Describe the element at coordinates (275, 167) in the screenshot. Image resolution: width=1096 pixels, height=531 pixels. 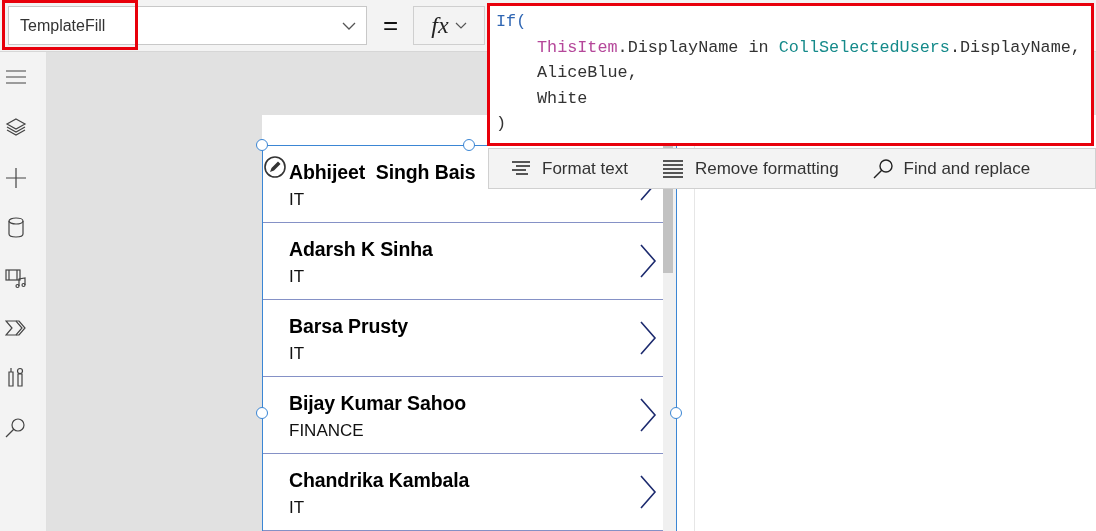
I see `edit-pencil-icon` at that location.